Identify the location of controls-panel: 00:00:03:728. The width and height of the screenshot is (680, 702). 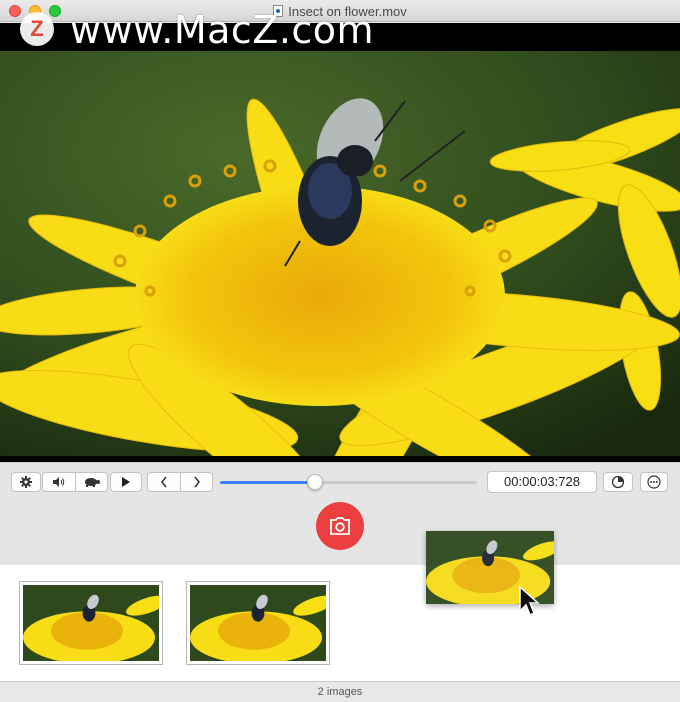
(340, 513).